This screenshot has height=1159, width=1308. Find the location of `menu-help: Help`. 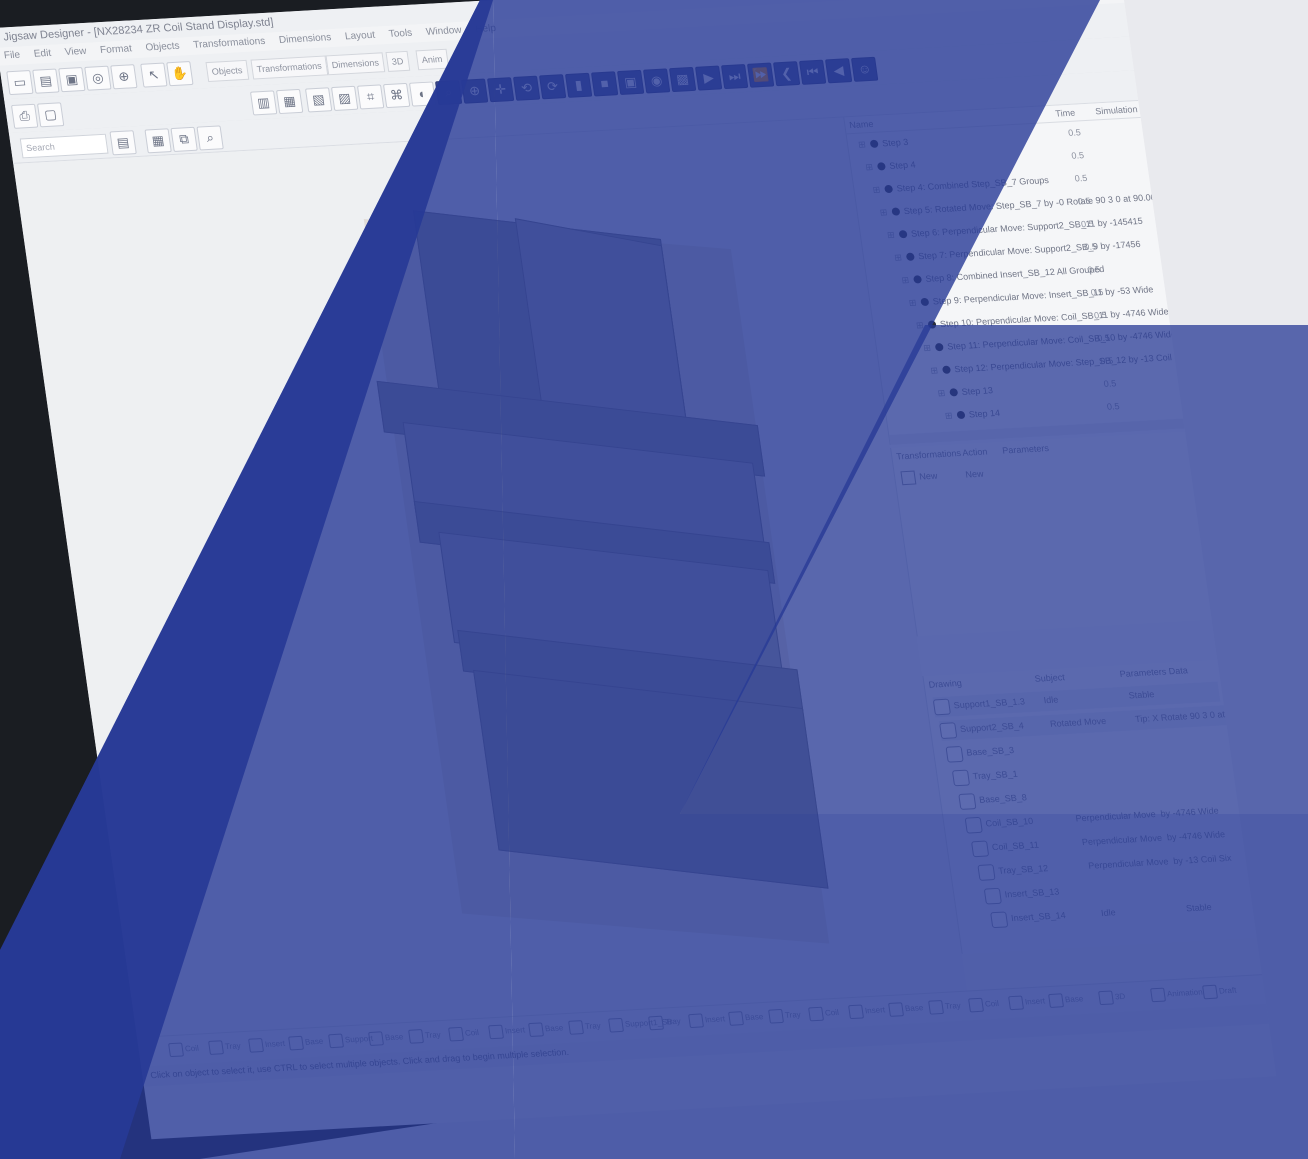

menu-help: Help is located at coordinates (486, 29).